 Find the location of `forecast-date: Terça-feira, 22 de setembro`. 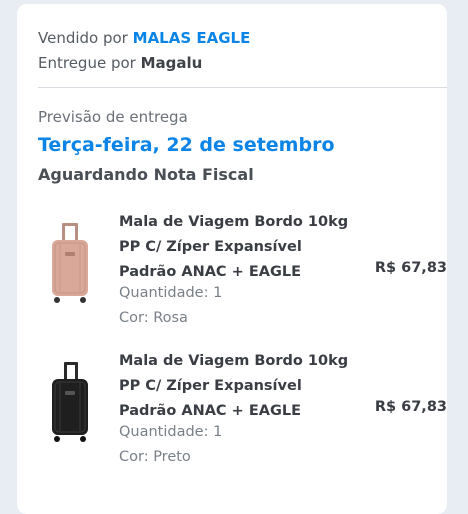

forecast-date: Terça-feira, 22 de setembro is located at coordinates (186, 145).